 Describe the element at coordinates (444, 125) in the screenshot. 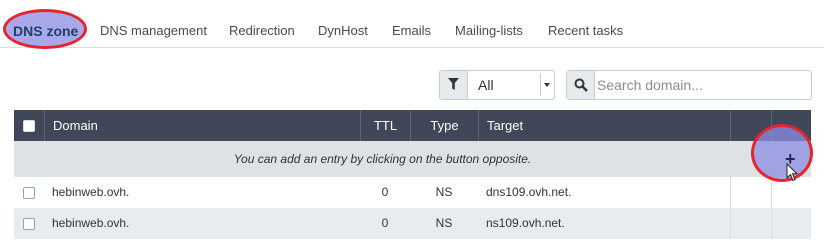

I see `column-header-type: Type` at that location.